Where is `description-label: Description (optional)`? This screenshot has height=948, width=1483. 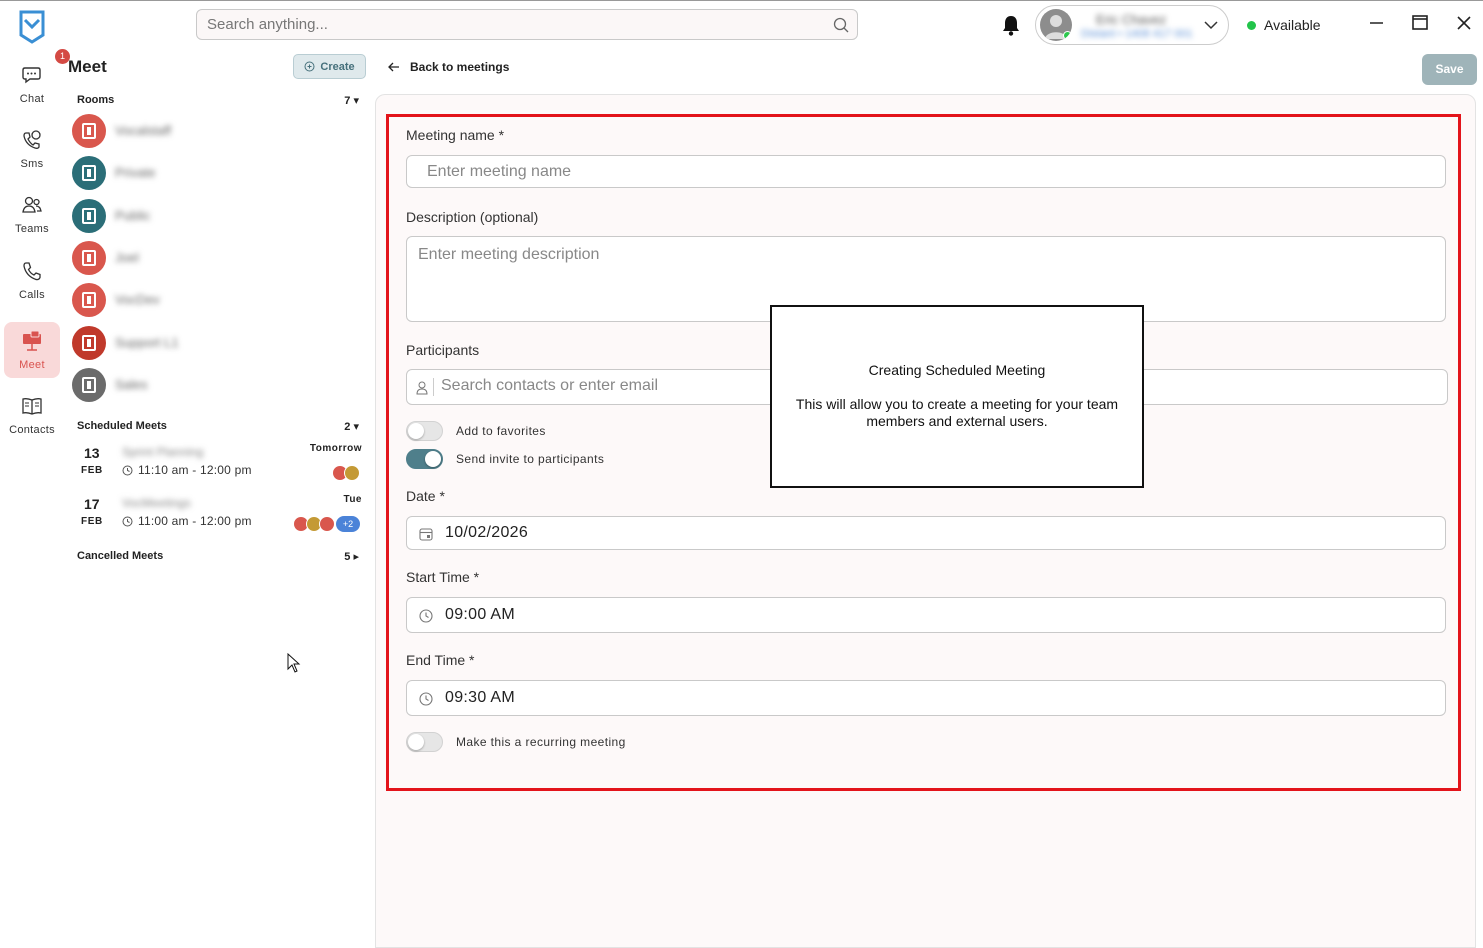 description-label: Description (optional) is located at coordinates (472, 217).